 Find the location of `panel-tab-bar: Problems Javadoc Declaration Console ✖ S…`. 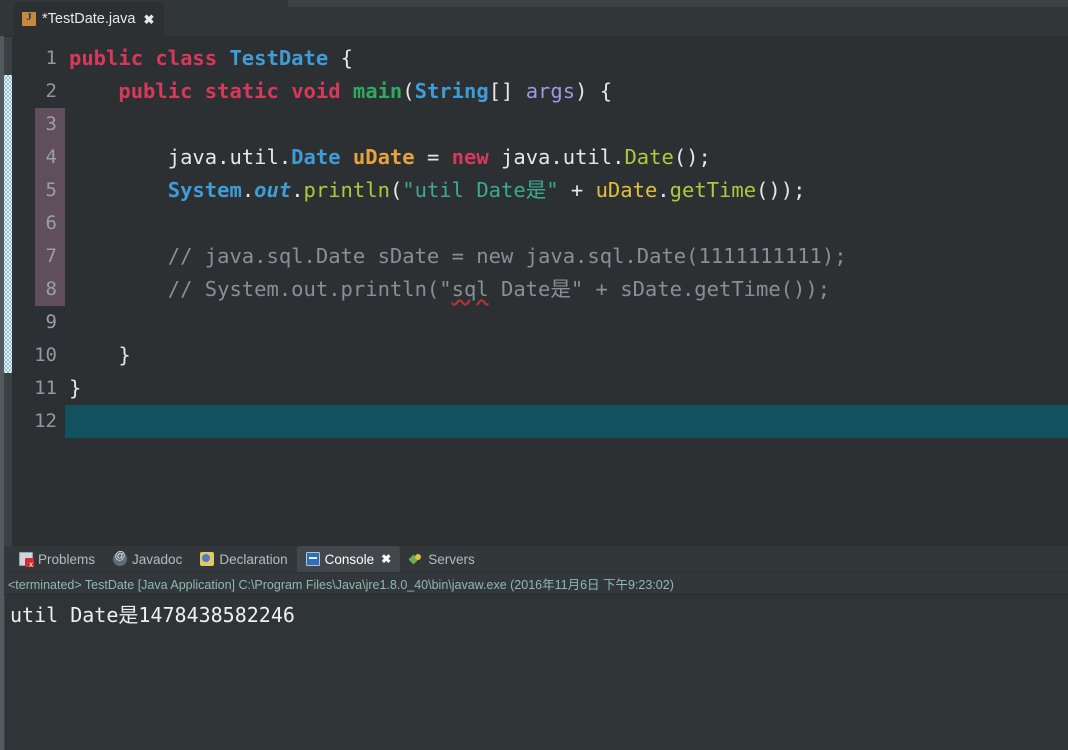

panel-tab-bar: Problems Javadoc Declaration Console ✖ S… is located at coordinates (534, 559).